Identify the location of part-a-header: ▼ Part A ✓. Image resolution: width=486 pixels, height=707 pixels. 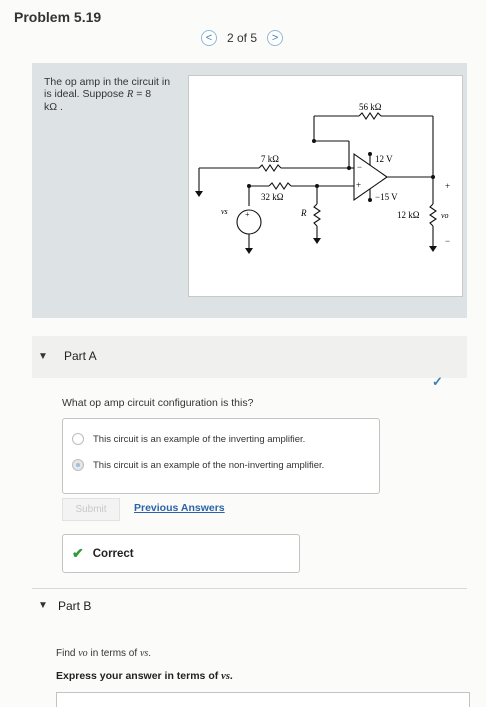
(249, 362).